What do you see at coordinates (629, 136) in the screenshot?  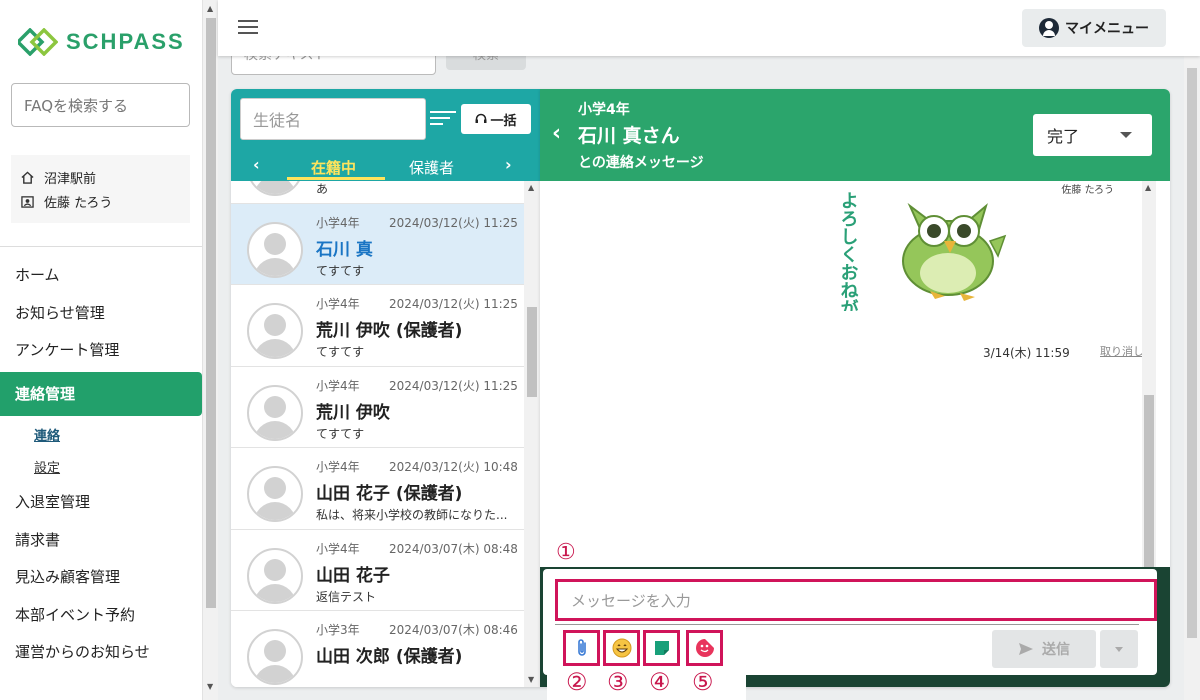 I see `chat-student-name: 石川 真さん` at bounding box center [629, 136].